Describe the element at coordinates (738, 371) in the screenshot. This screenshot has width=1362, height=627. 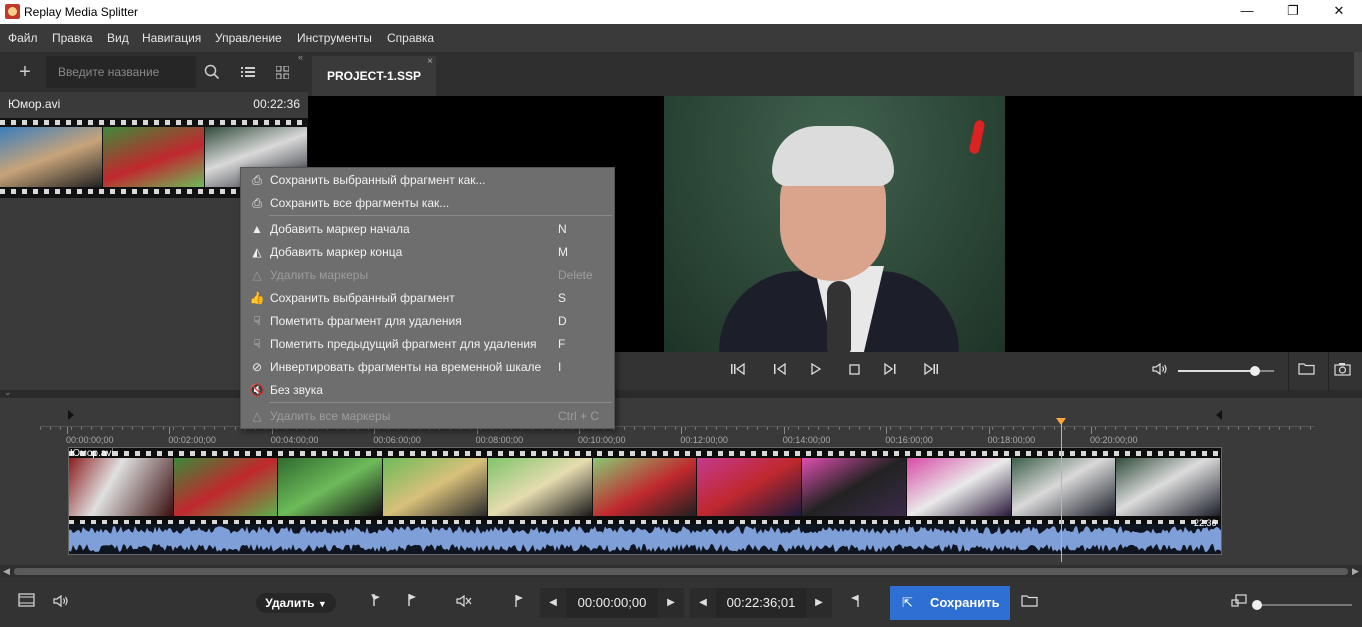
I see `prev-fragment-button` at that location.